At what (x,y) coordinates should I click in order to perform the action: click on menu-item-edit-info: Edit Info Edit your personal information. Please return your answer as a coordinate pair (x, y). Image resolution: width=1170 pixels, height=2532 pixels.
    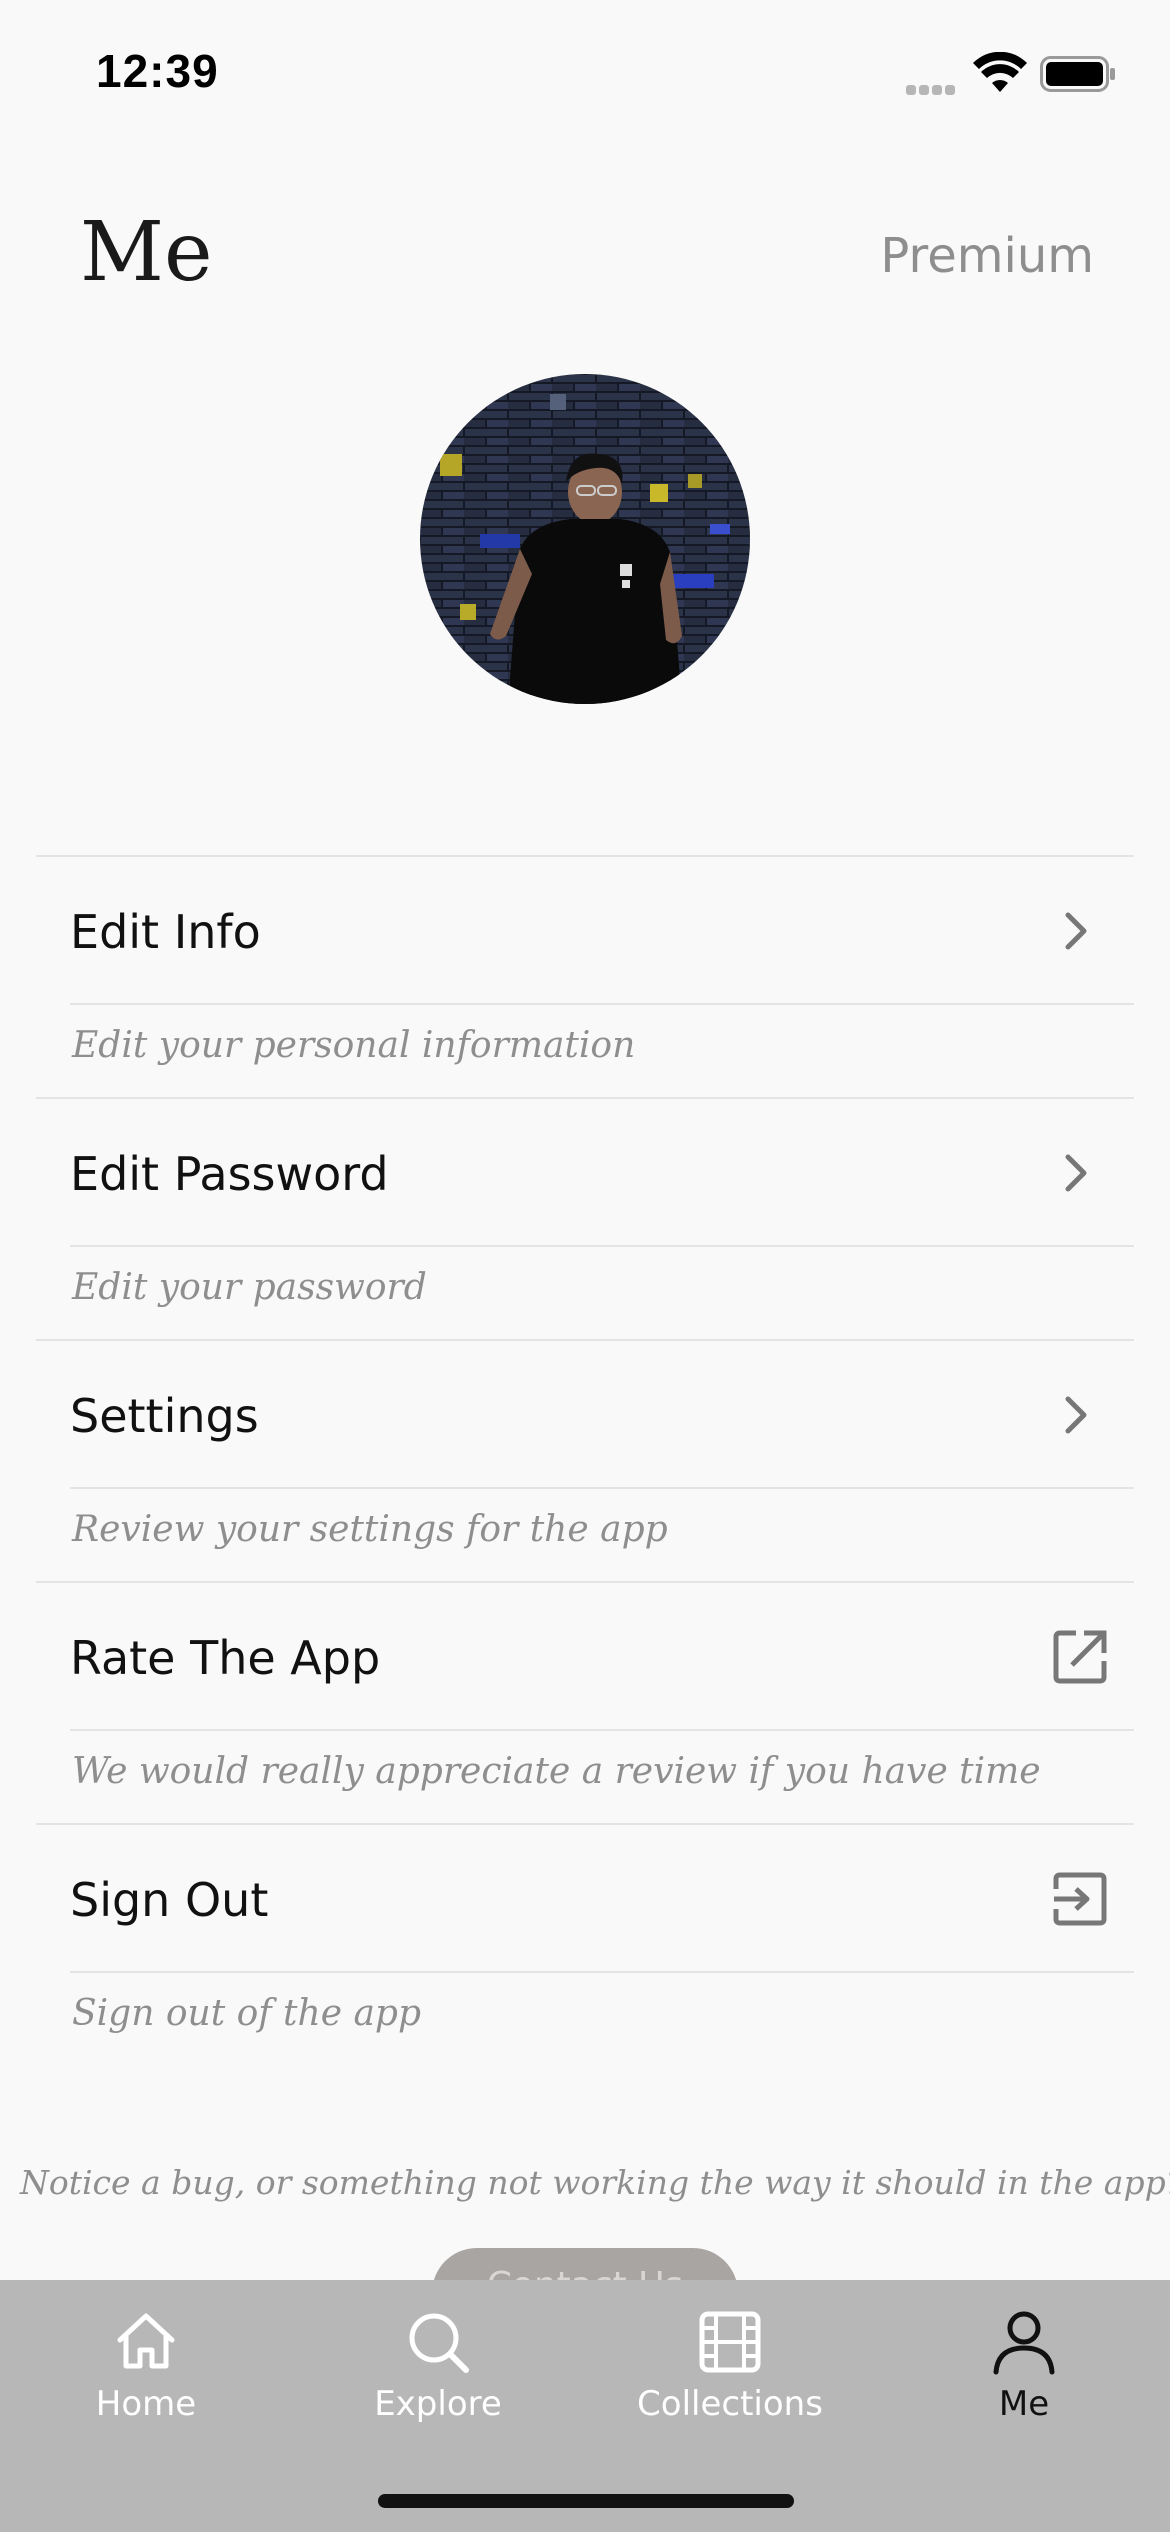
    Looking at the image, I should click on (585, 976).